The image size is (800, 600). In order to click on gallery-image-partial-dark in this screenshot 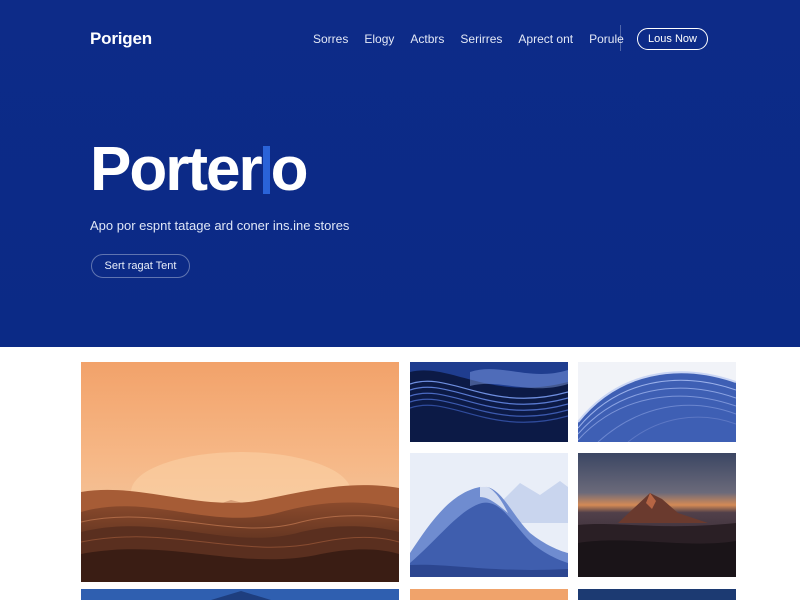, I will do `click(657, 594)`.